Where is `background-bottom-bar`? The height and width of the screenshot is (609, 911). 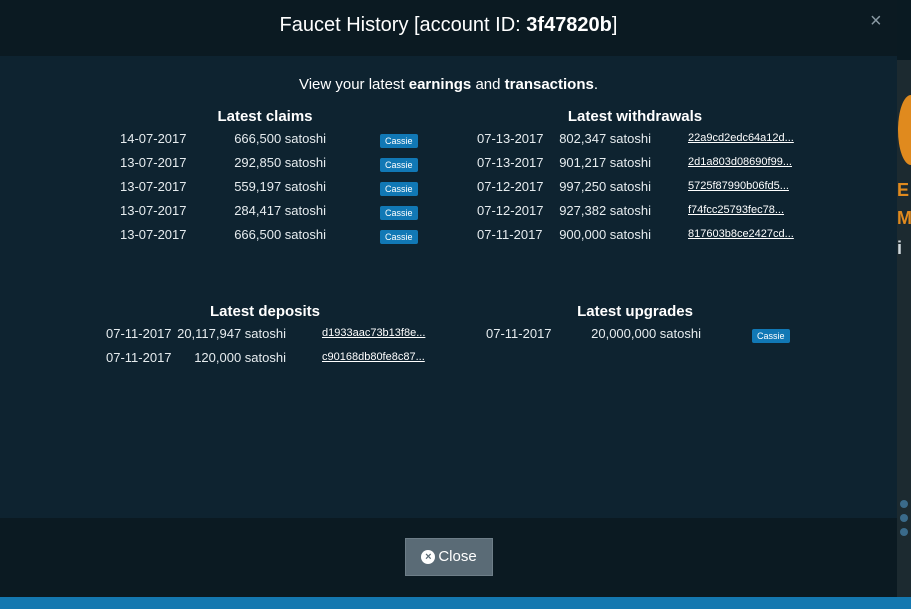
background-bottom-bar is located at coordinates (455, 603).